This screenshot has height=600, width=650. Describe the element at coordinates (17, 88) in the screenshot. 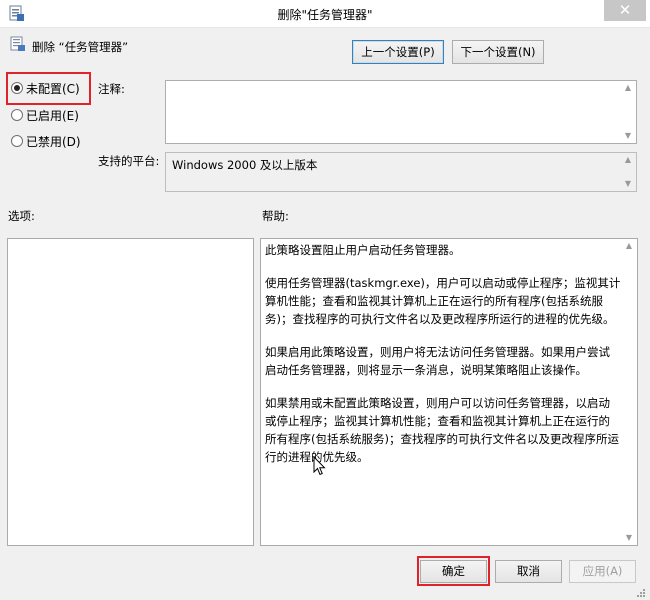

I see `radio-selected-indicator` at that location.